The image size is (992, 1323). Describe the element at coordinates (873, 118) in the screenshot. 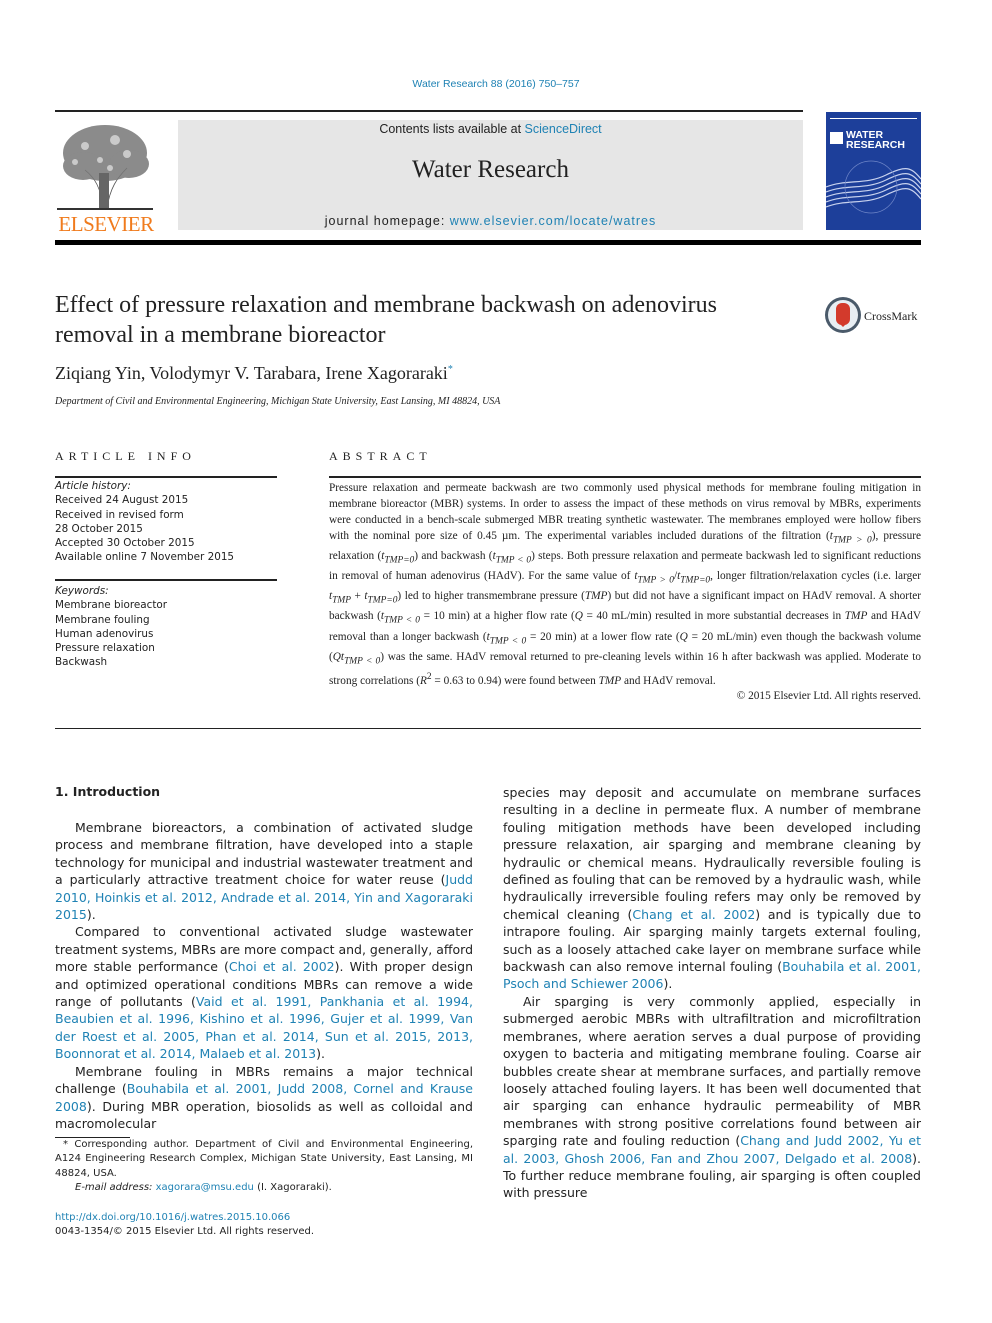

I see `cover-topline` at that location.